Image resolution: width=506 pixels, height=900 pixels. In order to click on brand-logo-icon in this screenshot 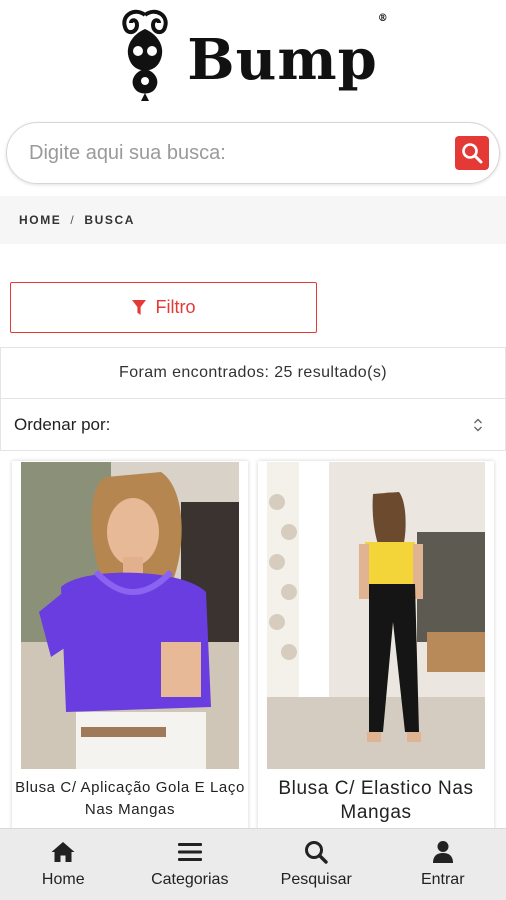, I will do `click(145, 56)`.